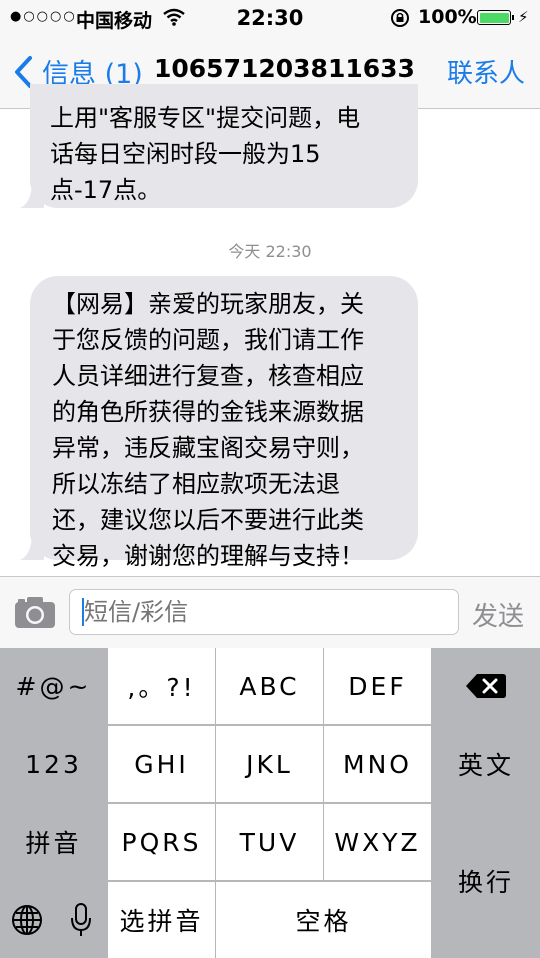  I want to click on charging-icon: ⚡, so click(523, 17).